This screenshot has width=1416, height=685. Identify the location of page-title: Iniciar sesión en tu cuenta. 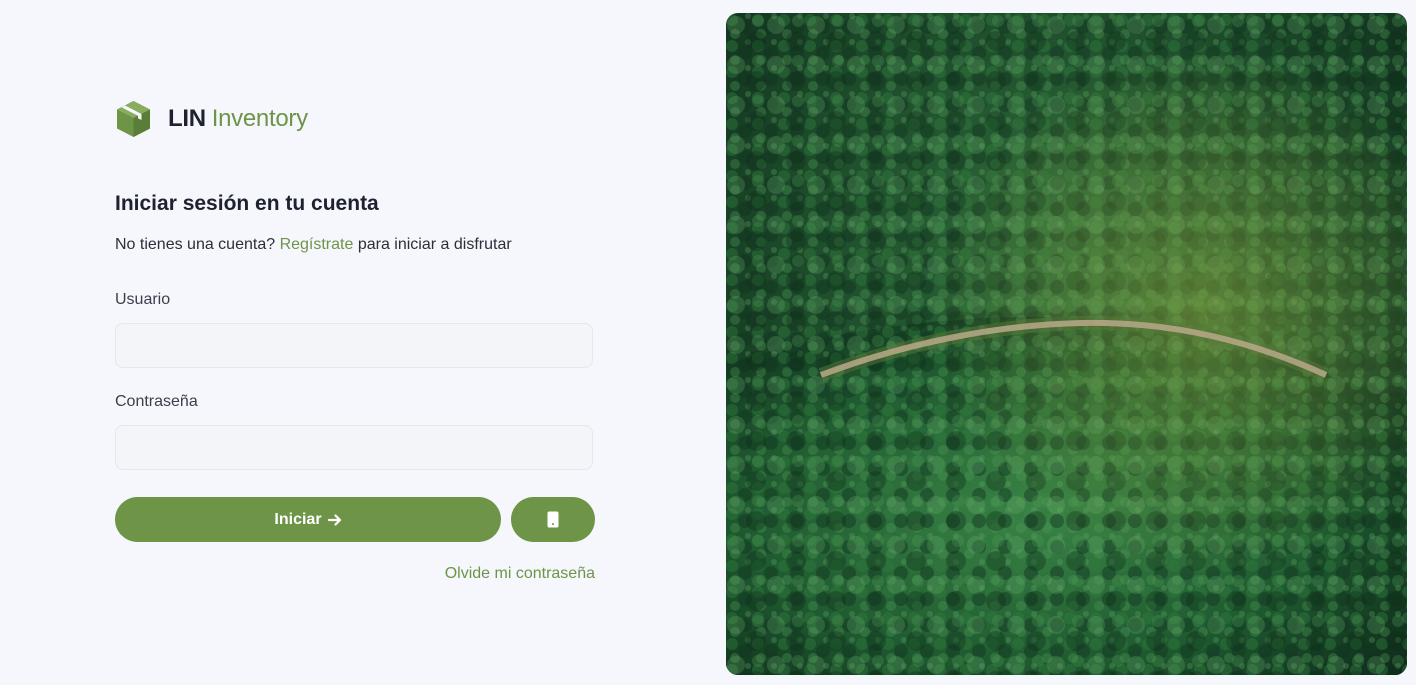
(247, 203).